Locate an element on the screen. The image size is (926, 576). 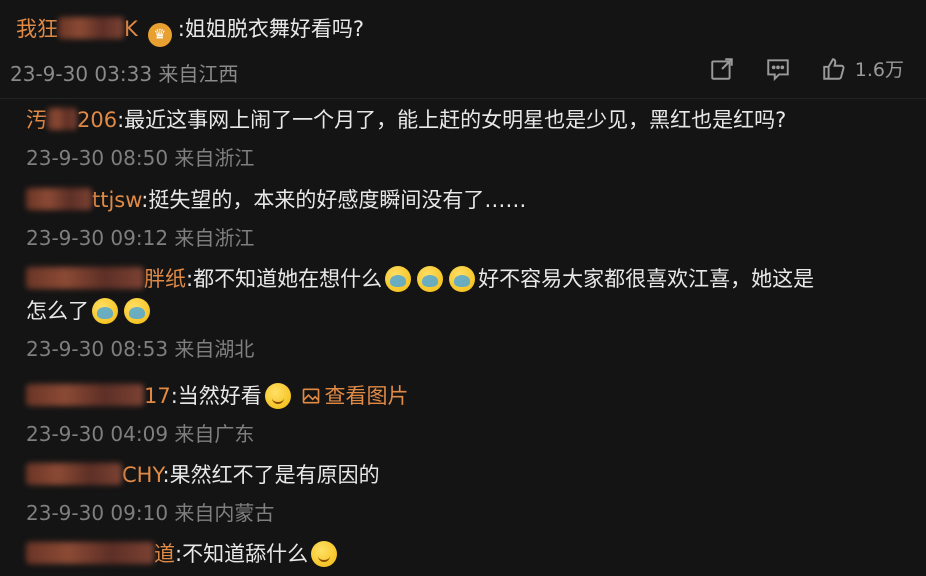
reply-text: :当然好看 is located at coordinates (216, 396).